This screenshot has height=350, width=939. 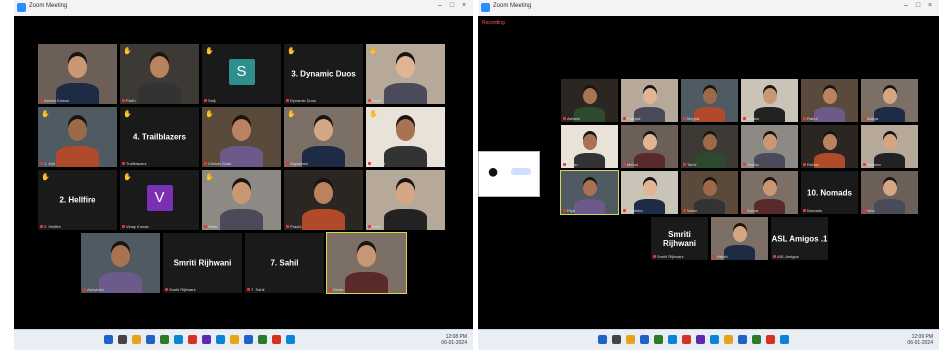 I want to click on clock: 12:09 PM 06-01-2024, so click(x=920, y=340).